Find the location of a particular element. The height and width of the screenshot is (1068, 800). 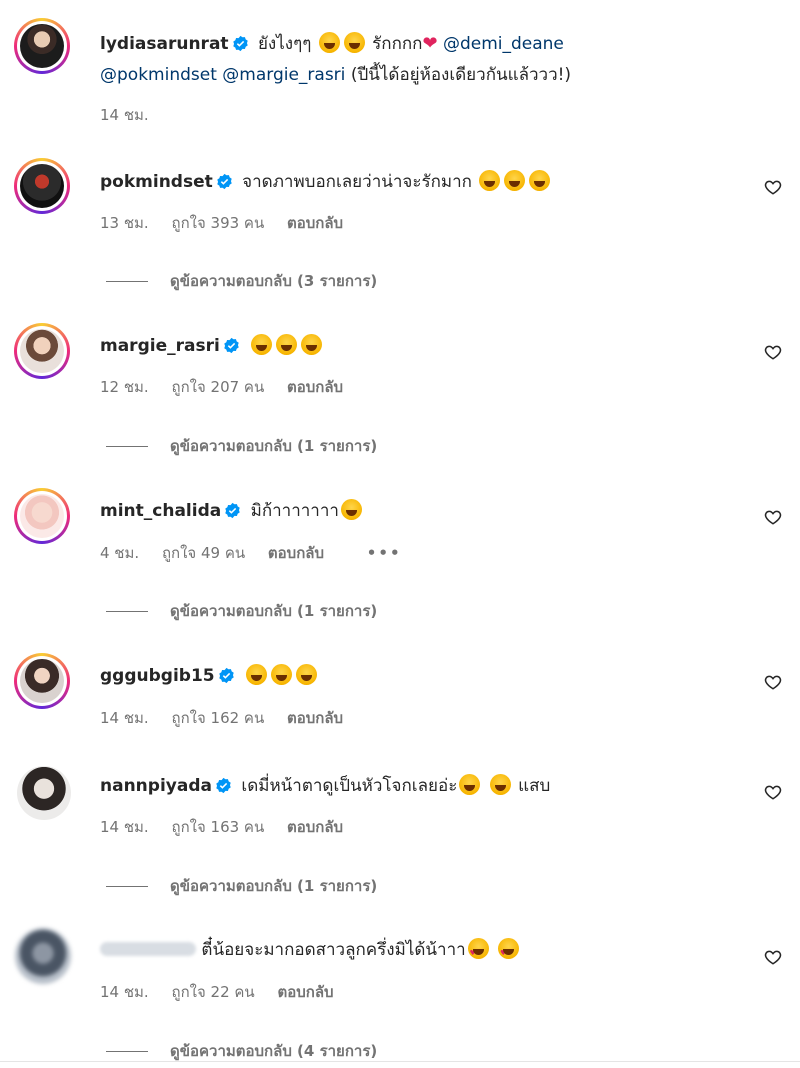

comment-likes: ถูกใจ 49 คน is located at coordinates (203, 553).